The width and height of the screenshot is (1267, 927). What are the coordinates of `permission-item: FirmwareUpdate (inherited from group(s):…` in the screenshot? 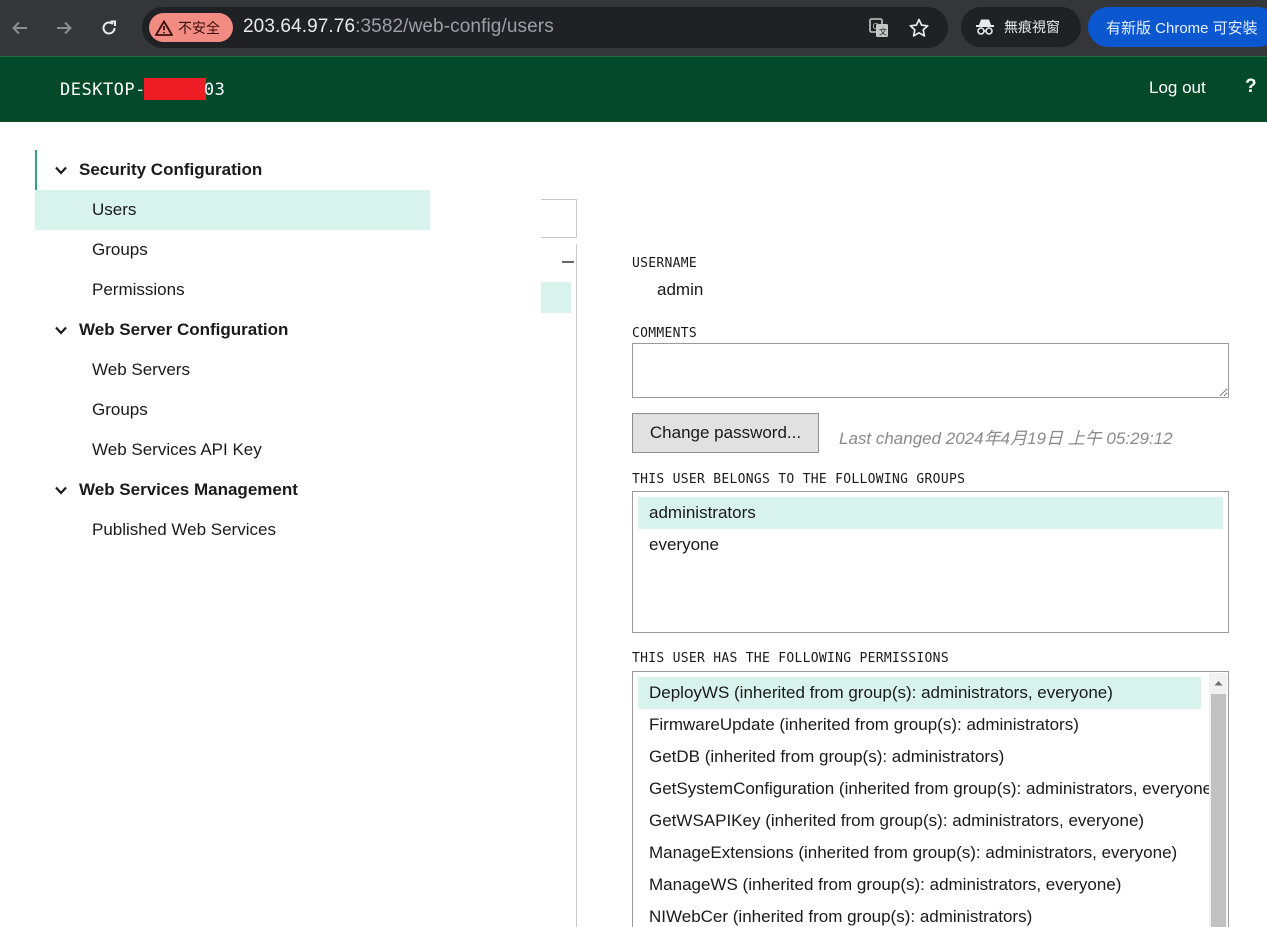 It's located at (919, 725).